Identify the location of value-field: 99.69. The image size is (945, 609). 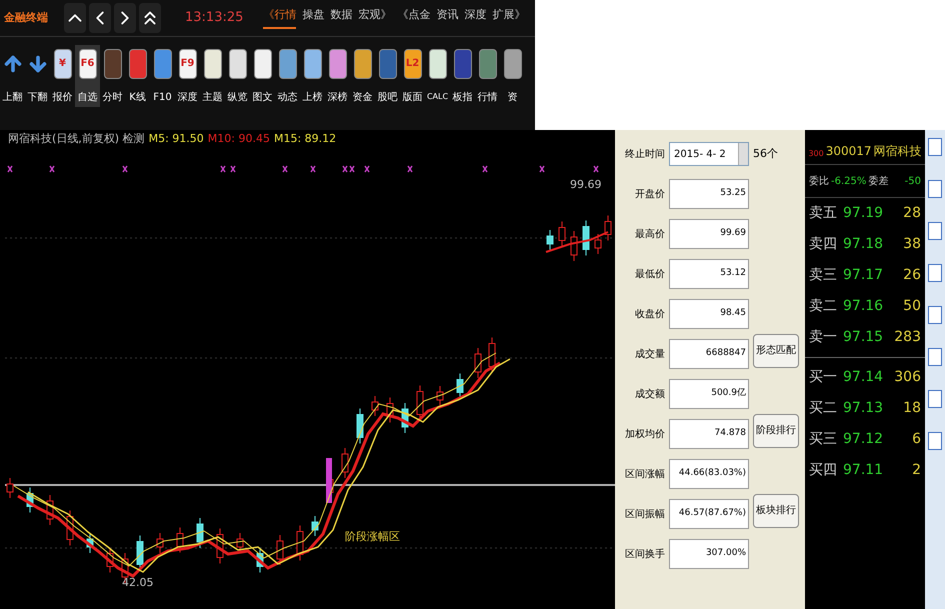
(709, 234).